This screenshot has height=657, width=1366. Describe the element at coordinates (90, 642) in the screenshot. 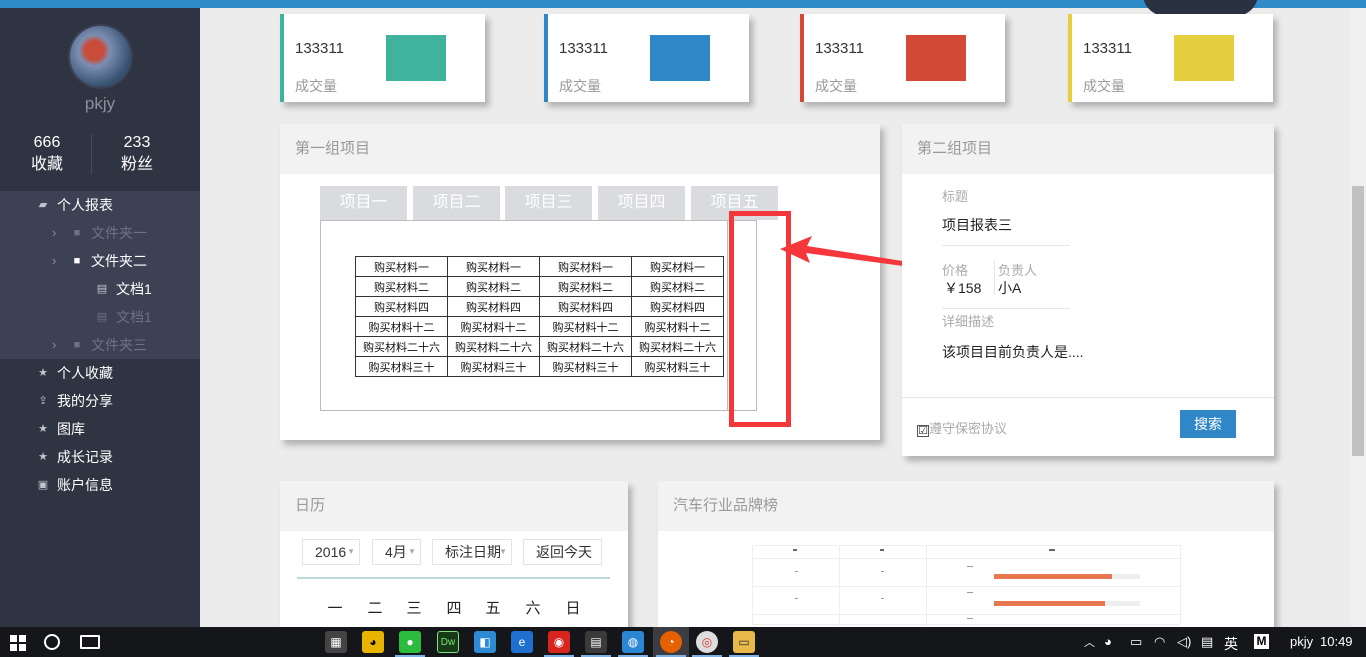

I see `task-view-icon` at that location.